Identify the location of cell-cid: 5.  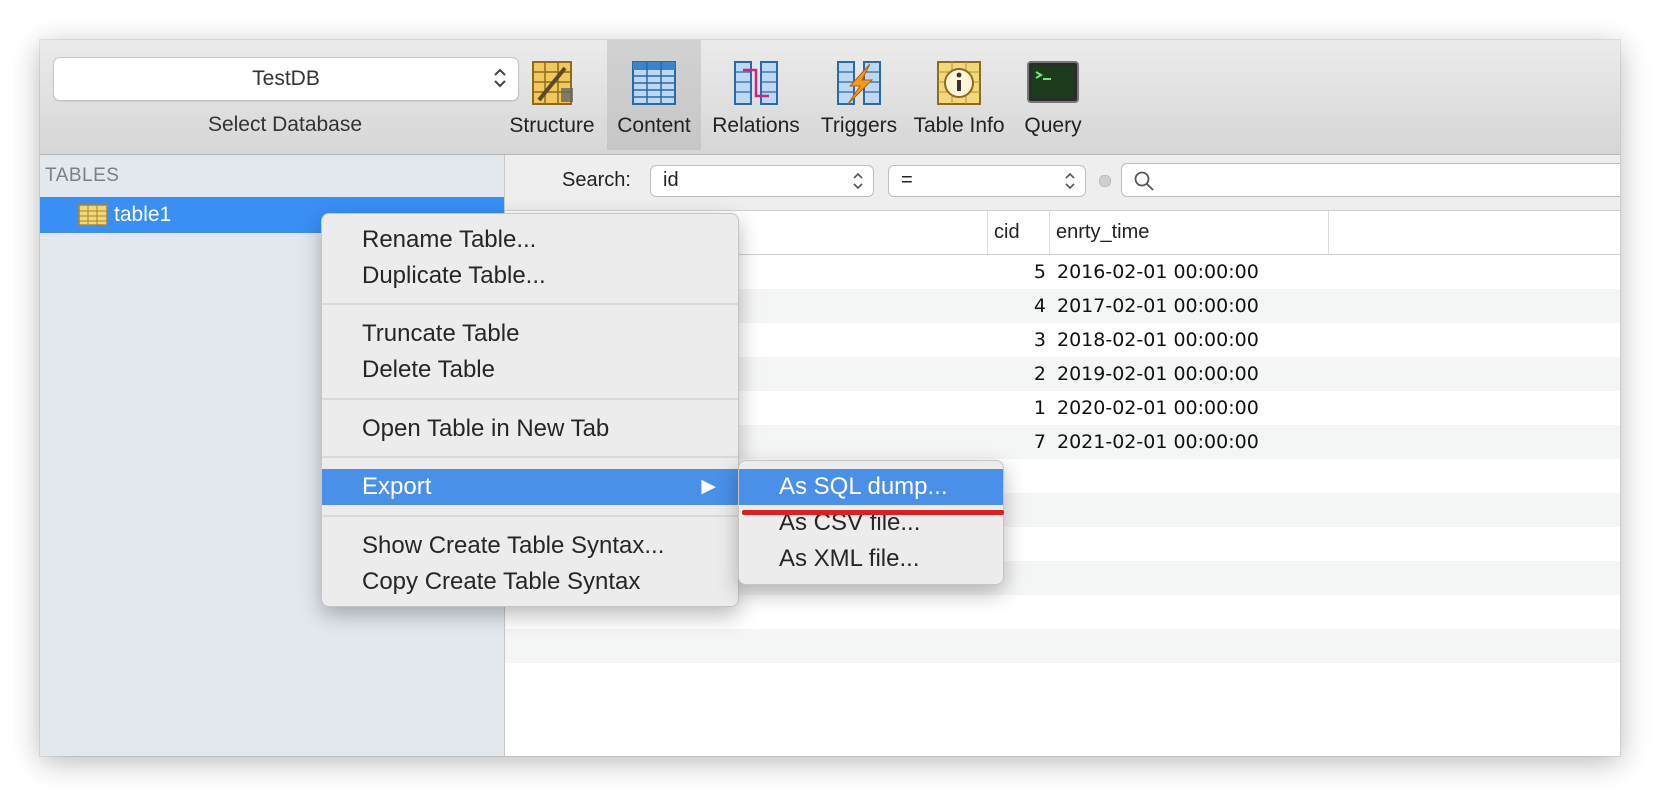
(1017, 272).